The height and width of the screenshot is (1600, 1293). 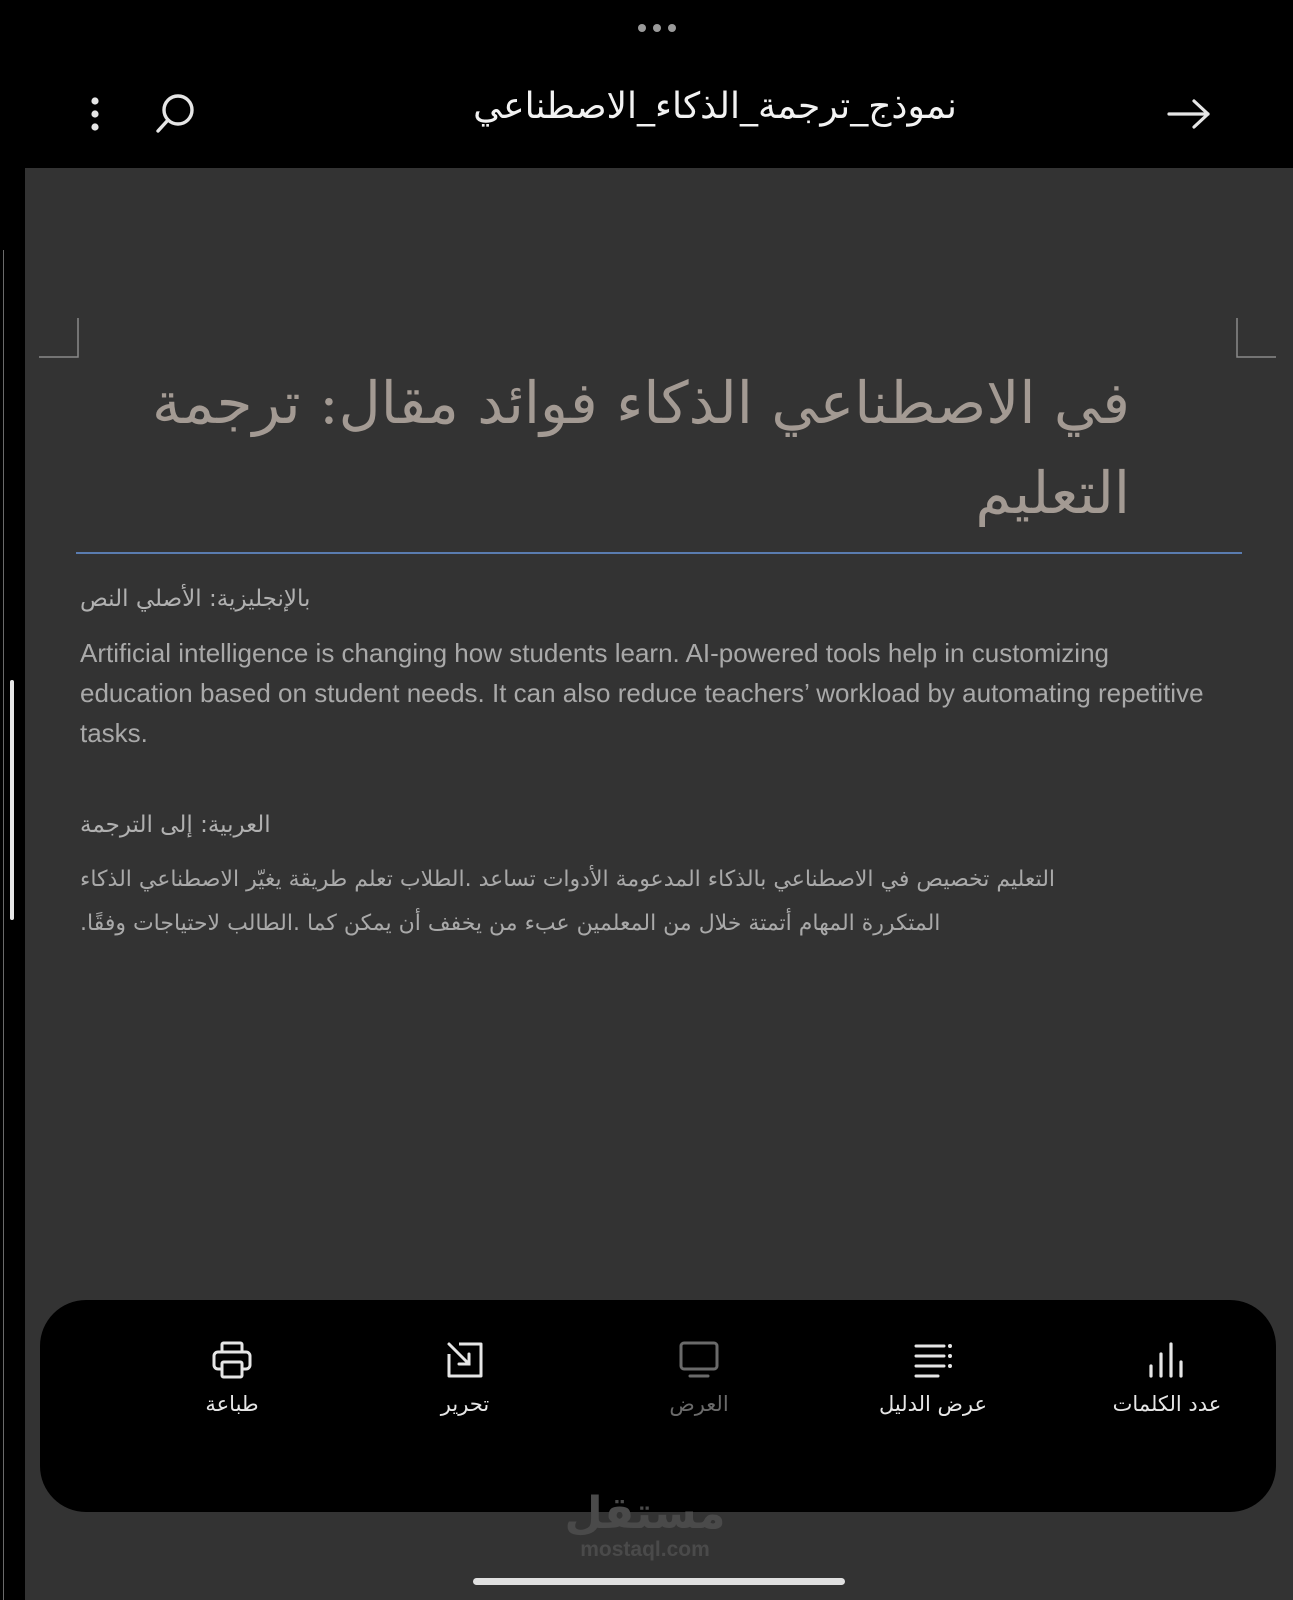 I want to click on word-count-label: عدد الكلمات, so click(x=1167, y=1404).